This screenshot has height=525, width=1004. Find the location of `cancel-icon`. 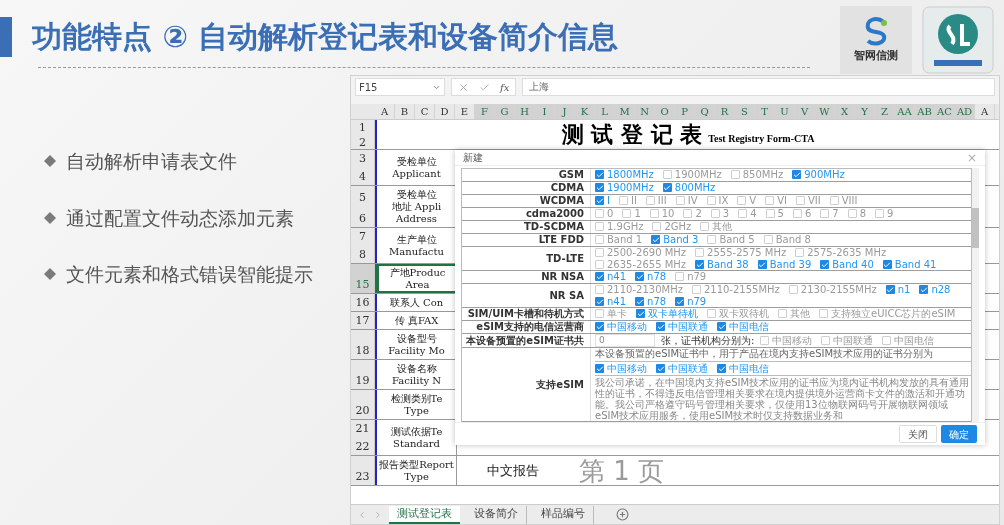

cancel-icon is located at coordinates (463, 87).